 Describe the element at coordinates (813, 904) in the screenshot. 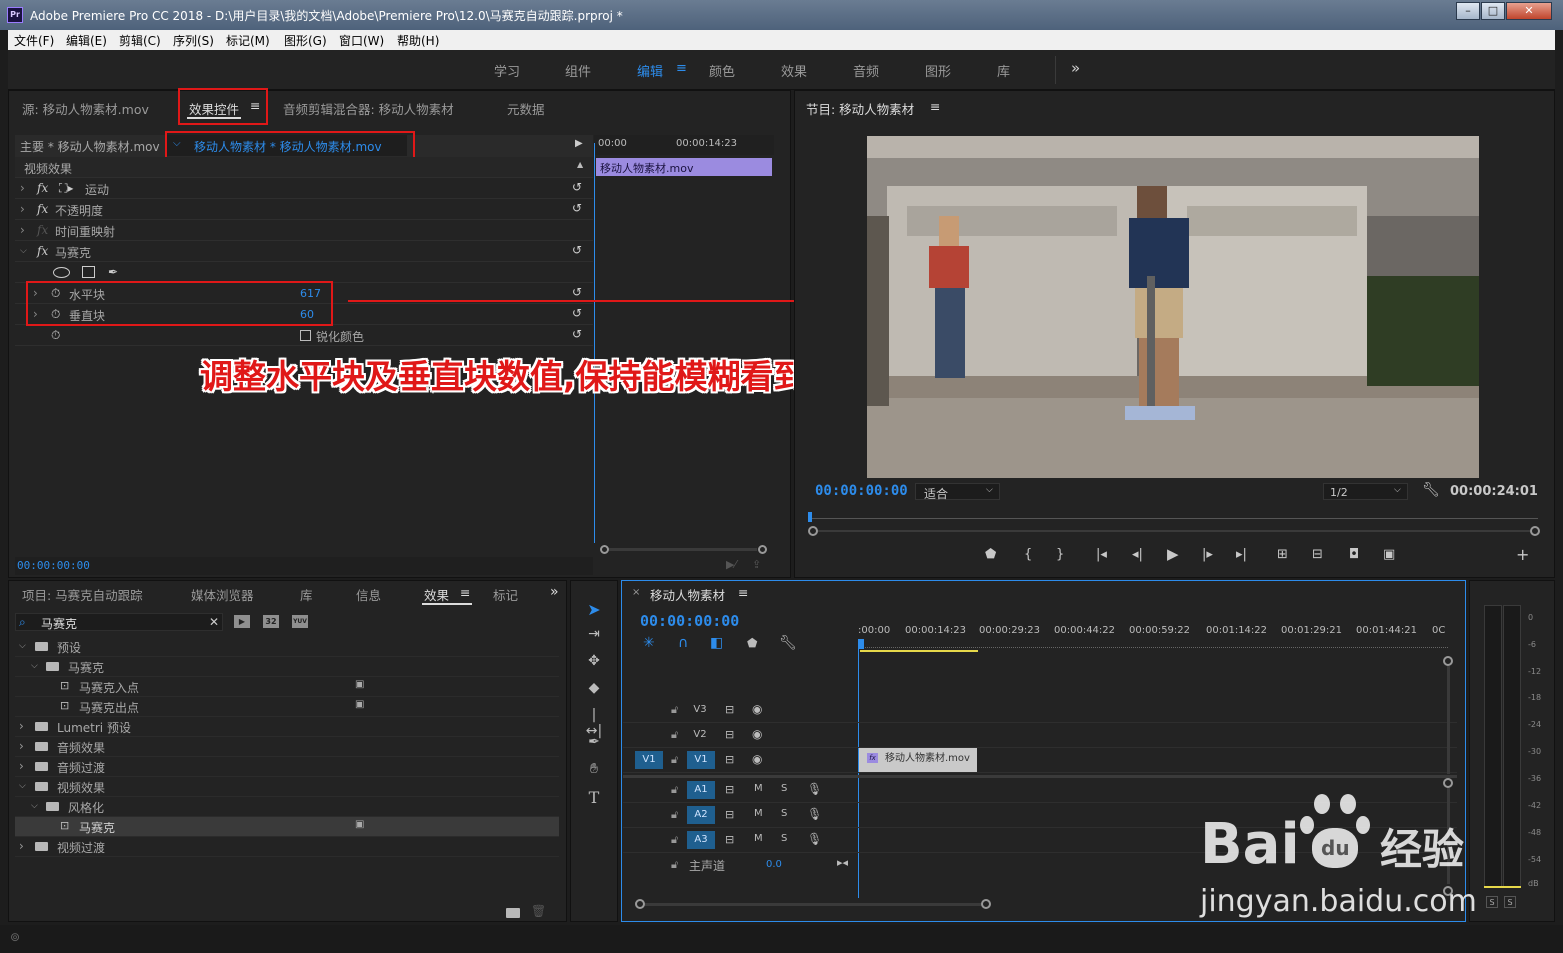

I see `timeline-horizontal-scroll` at that location.